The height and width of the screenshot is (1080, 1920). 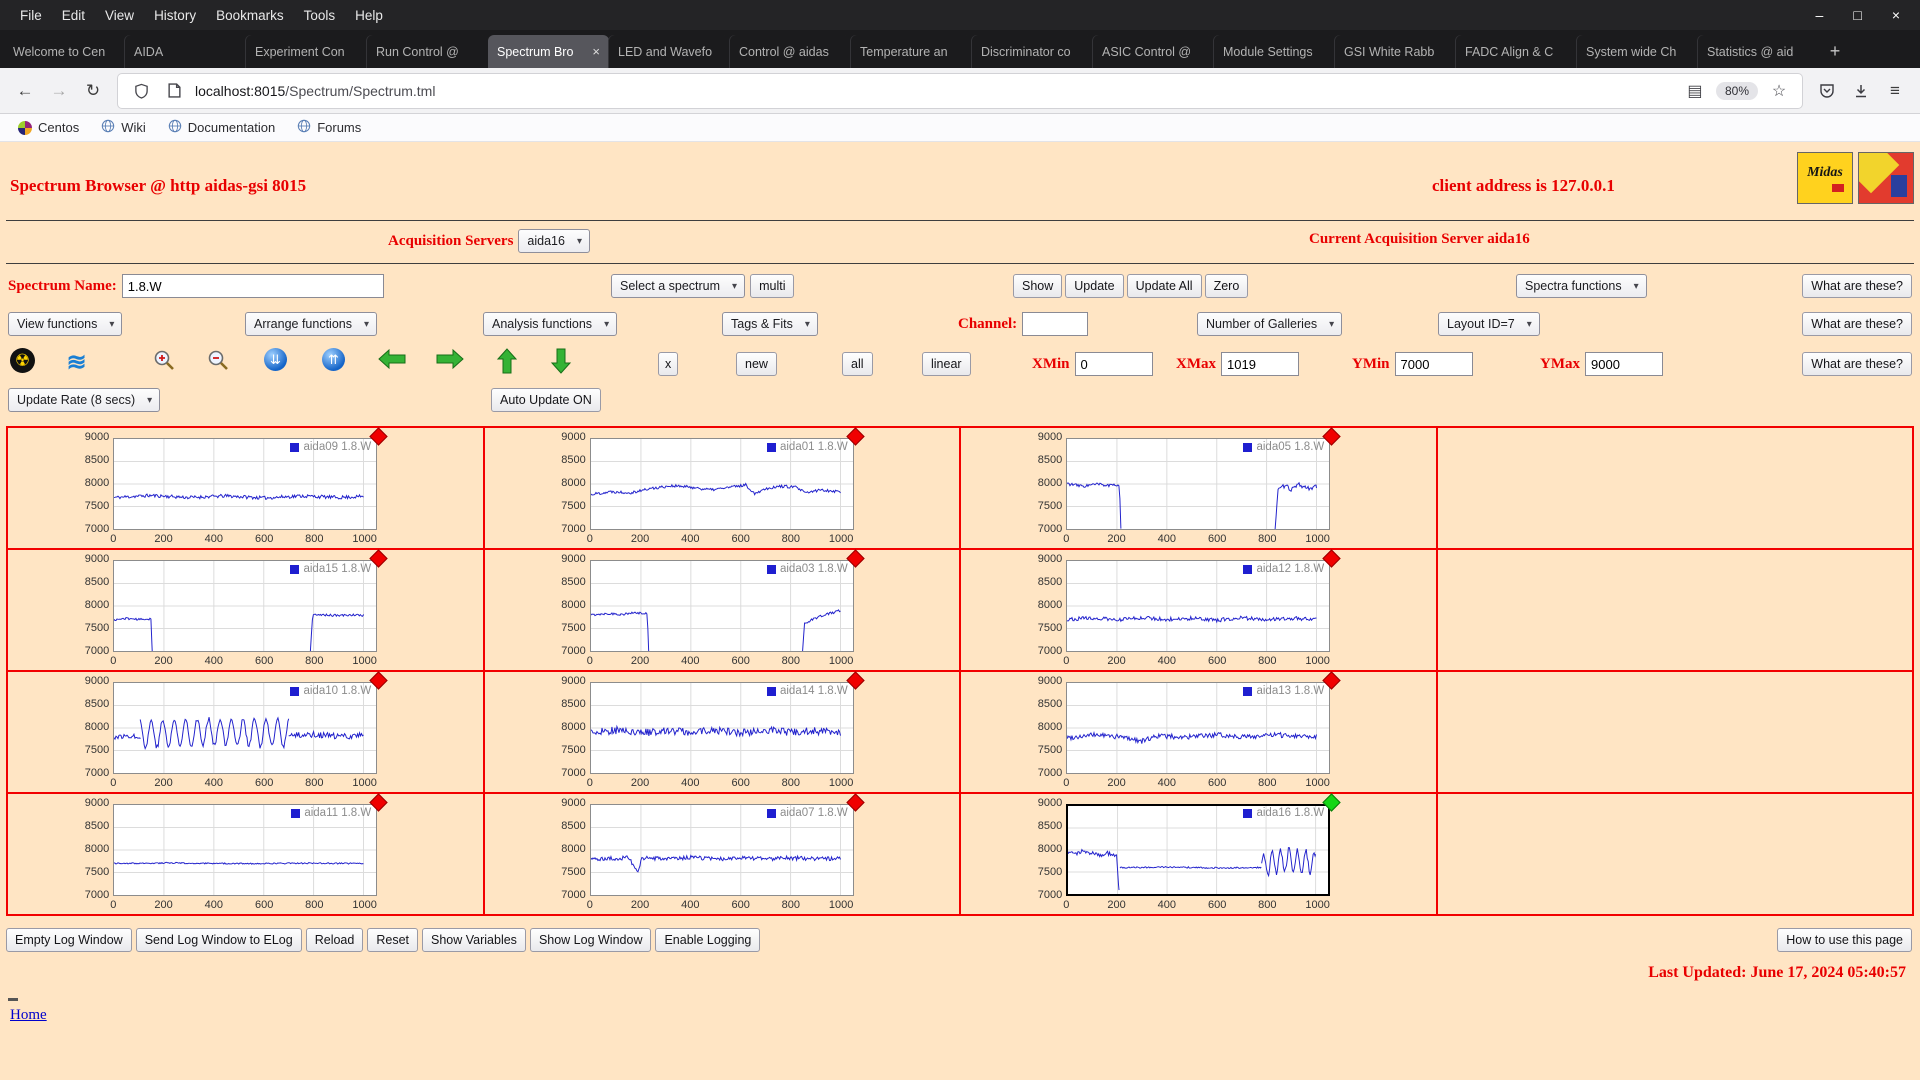 I want to click on spectrum-name-input, so click(x=252, y=286).